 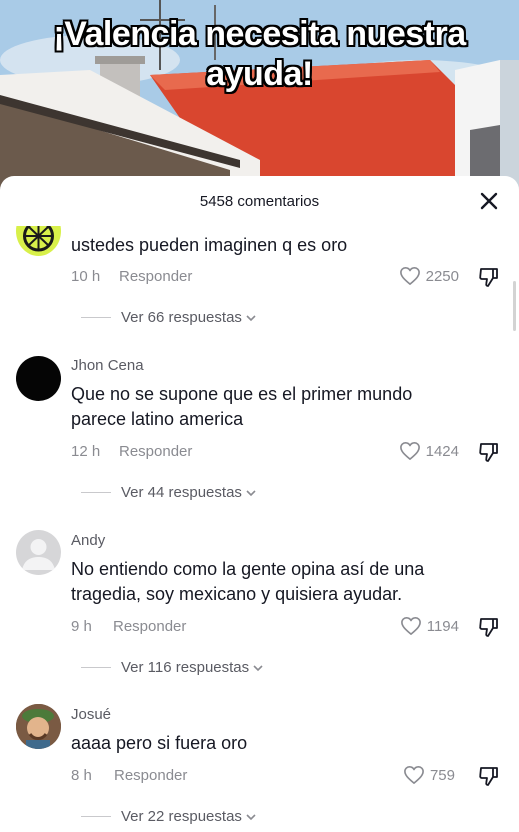 What do you see at coordinates (181, 816) in the screenshot?
I see `replies-label: Ver 22 respuestas` at bounding box center [181, 816].